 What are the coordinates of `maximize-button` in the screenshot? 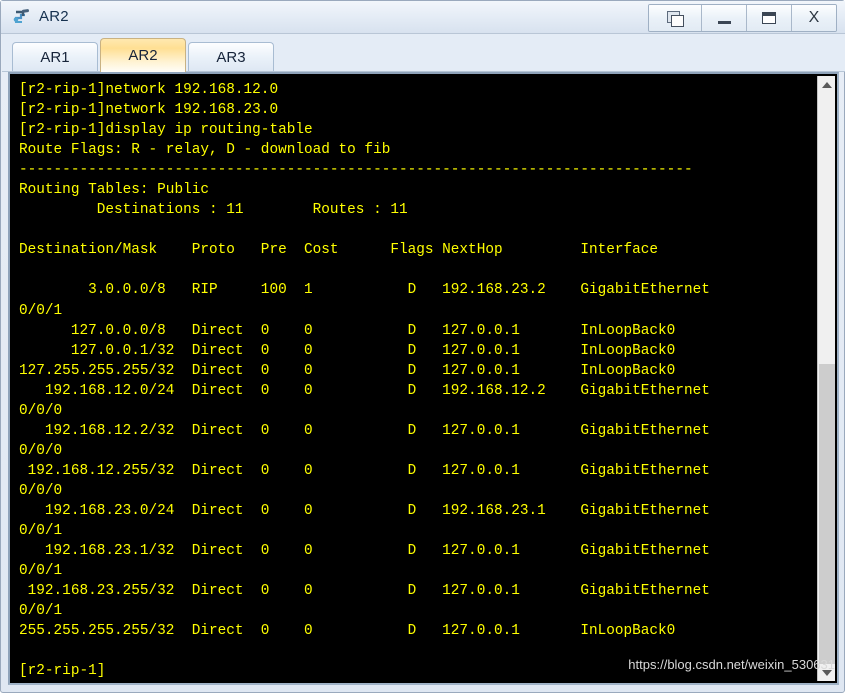 It's located at (769, 18).